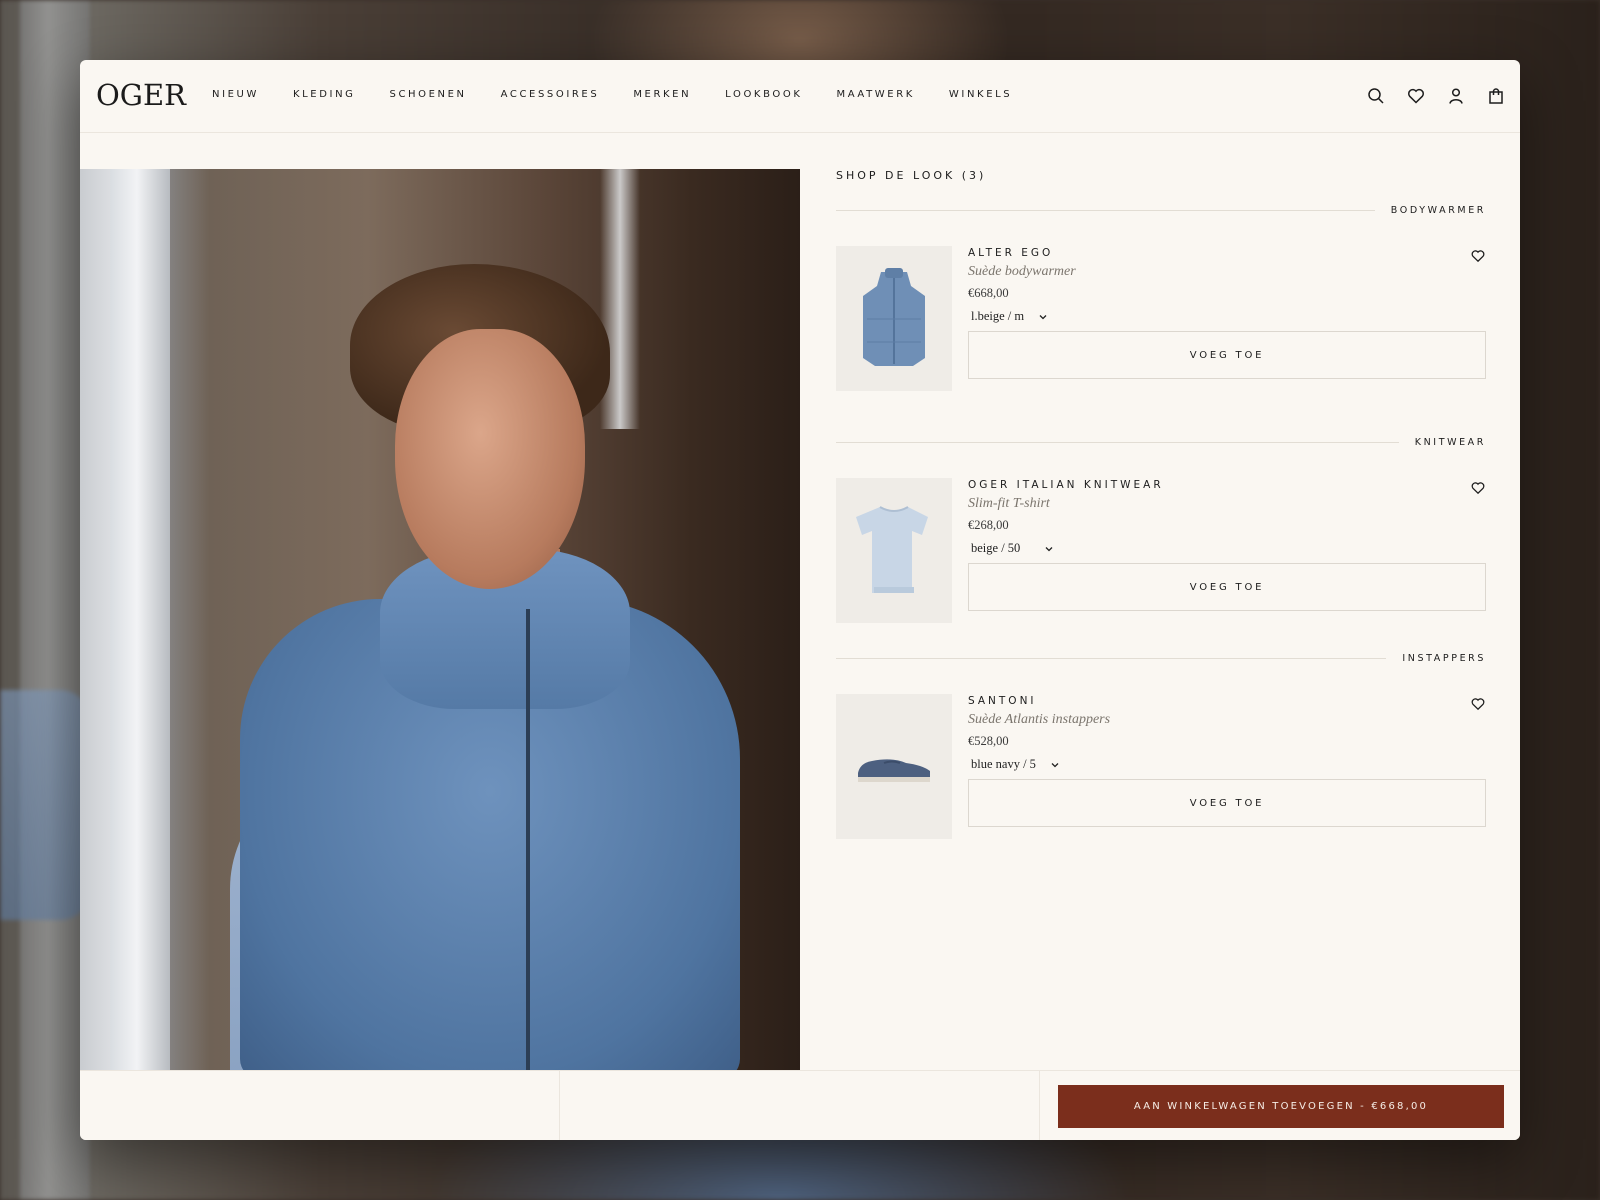 The width and height of the screenshot is (1600, 1200). What do you see at coordinates (988, 741) in the screenshot?
I see `product-price: €528,00` at bounding box center [988, 741].